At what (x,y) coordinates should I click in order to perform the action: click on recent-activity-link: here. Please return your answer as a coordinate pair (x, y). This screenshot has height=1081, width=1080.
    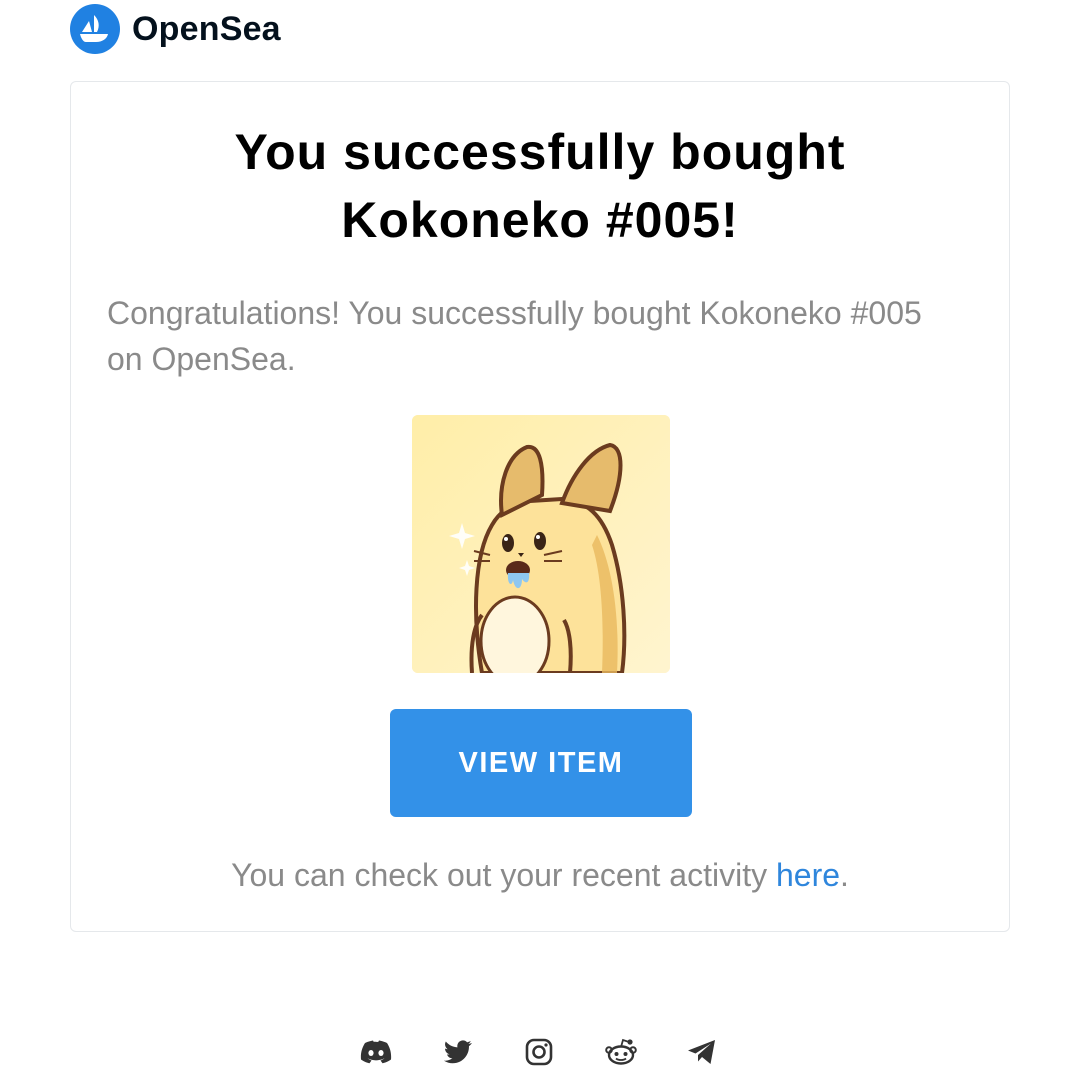
    Looking at the image, I should click on (808, 875).